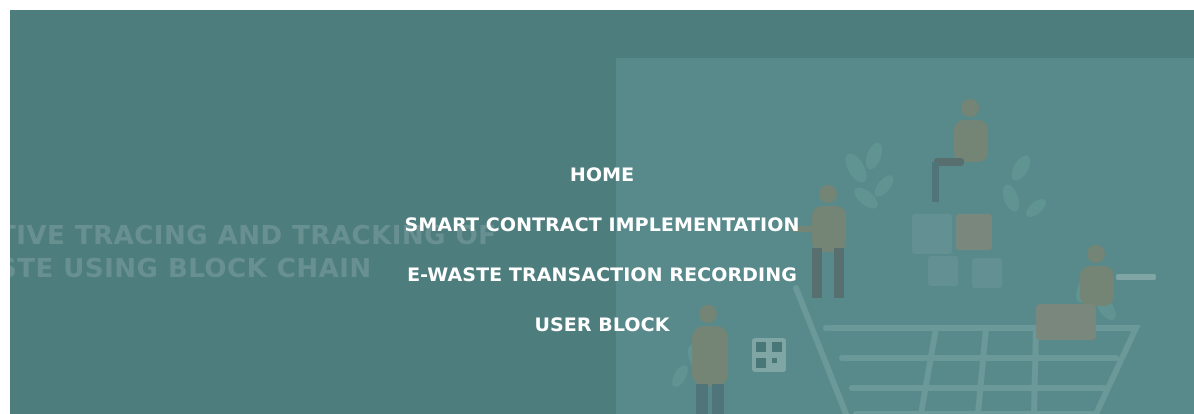 This screenshot has width=1194, height=414. I want to click on nav-link-home: HOME, so click(602, 175).